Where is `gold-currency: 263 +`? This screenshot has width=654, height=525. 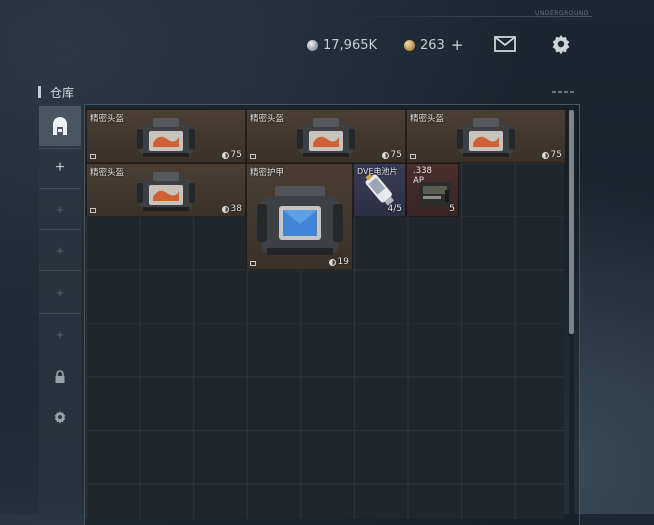
gold-currency: 263 + is located at coordinates (433, 45).